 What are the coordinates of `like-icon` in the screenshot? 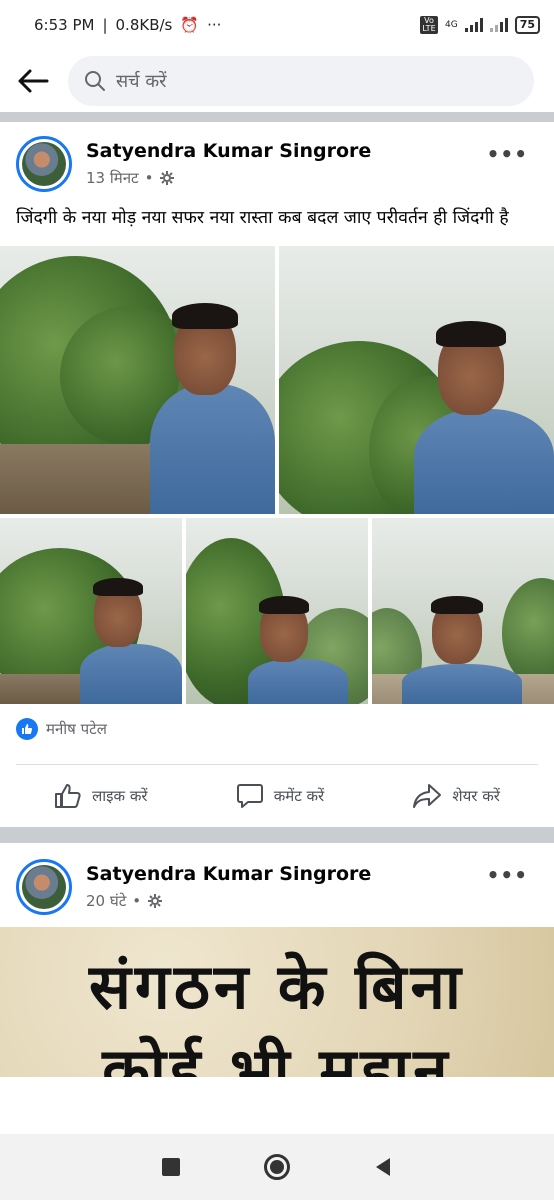 It's located at (68, 796).